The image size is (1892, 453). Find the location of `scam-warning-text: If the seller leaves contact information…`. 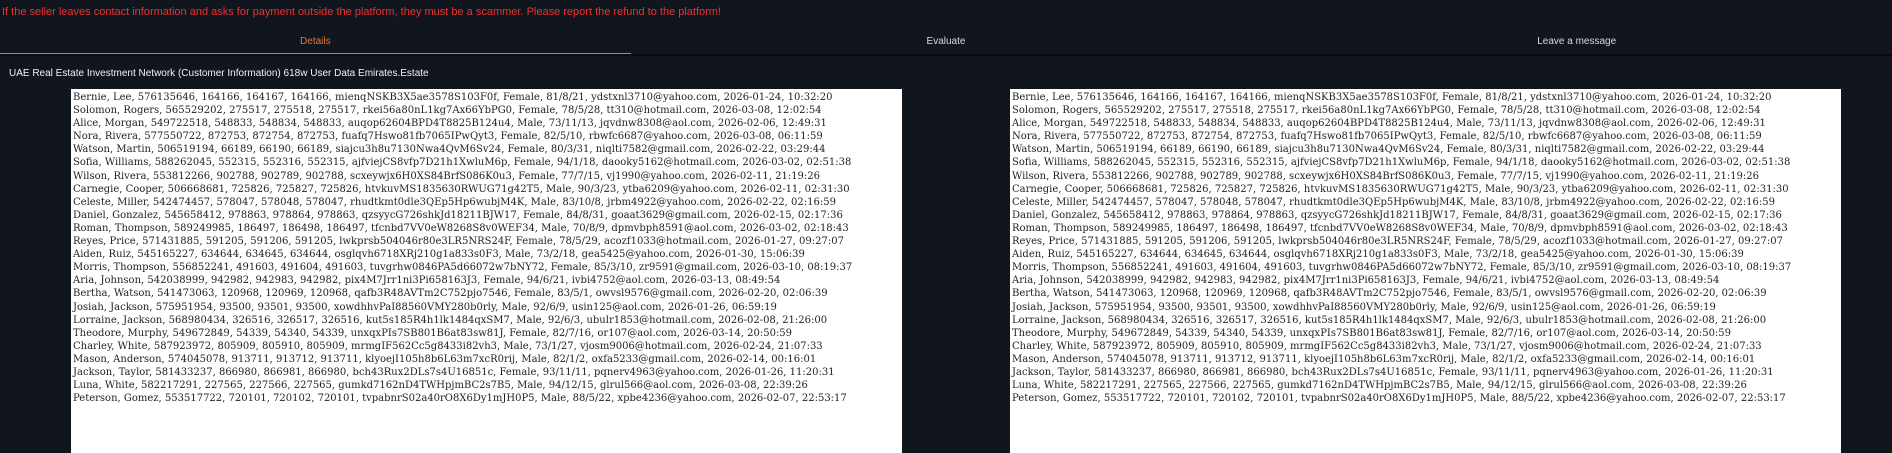

scam-warning-text: If the seller leaves contact information… is located at coordinates (362, 12).